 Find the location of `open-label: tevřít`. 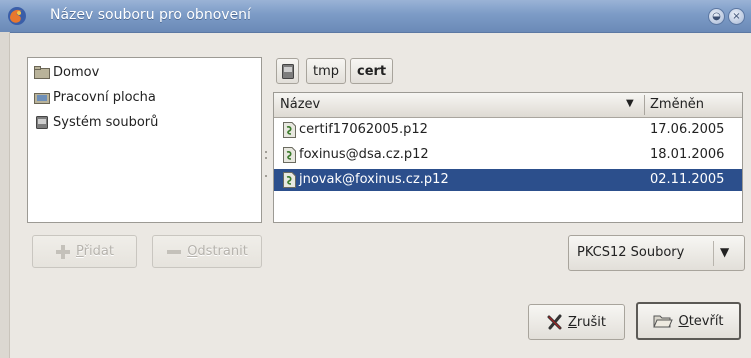

open-label: tevřít is located at coordinates (706, 321).